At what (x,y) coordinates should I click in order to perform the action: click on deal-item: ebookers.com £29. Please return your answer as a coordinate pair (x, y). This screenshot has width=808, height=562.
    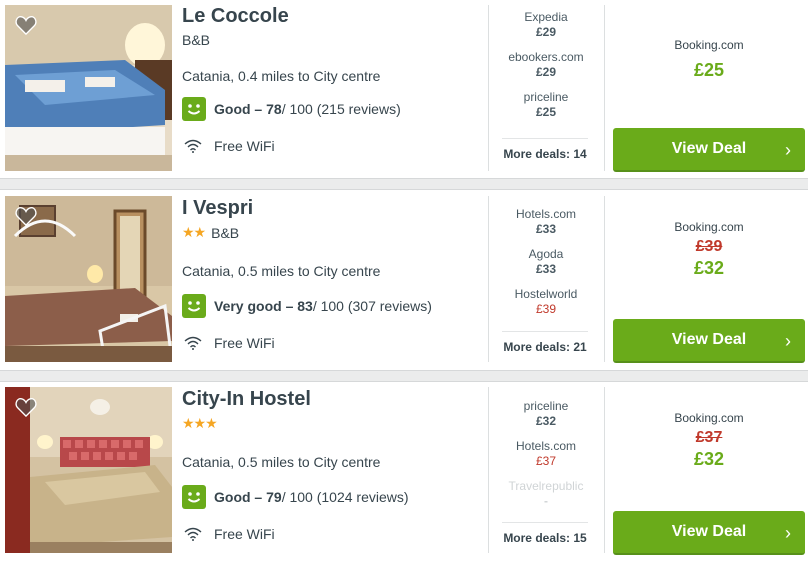
    Looking at the image, I should click on (546, 70).